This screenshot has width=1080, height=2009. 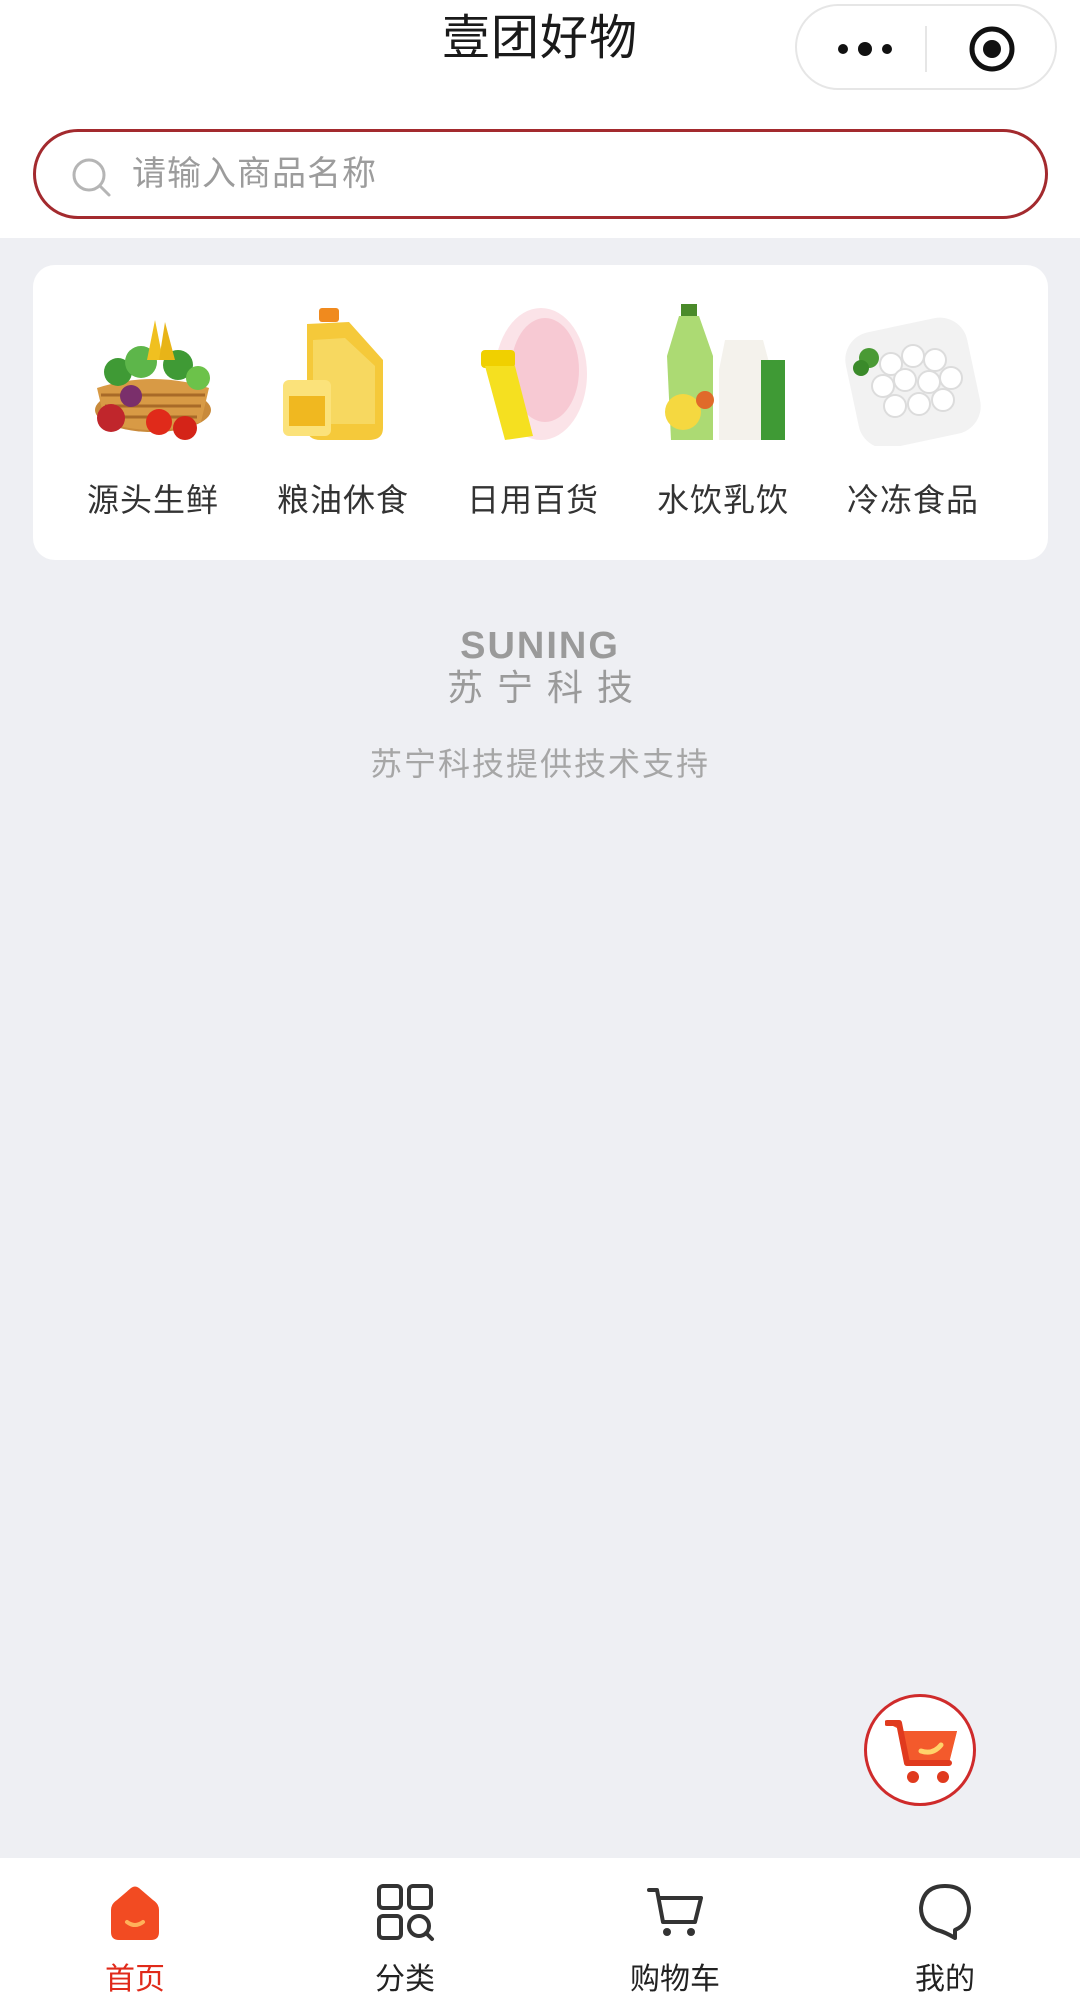 I want to click on branding: SUNING 苏宁科技 苏宁科技提供技术支持, so click(x=540, y=705).